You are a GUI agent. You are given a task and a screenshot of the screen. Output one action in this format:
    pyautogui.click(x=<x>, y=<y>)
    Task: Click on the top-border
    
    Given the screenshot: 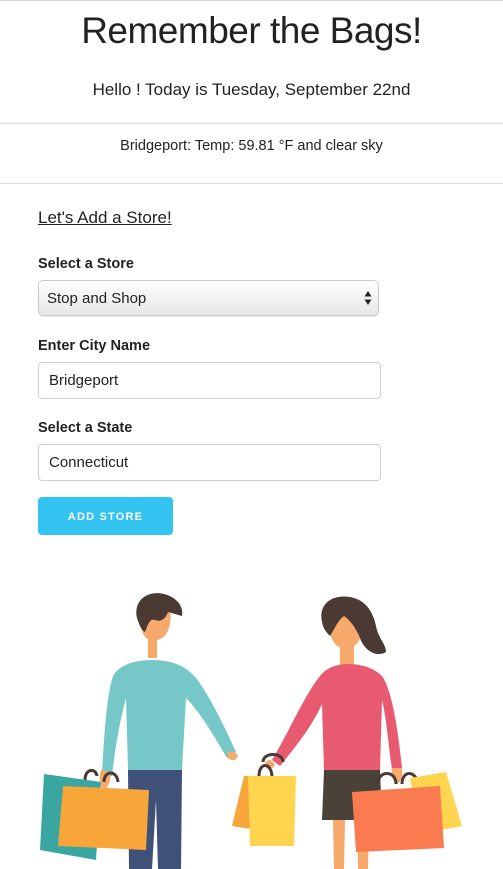 What is the action you would take?
    pyautogui.click(x=251, y=0)
    